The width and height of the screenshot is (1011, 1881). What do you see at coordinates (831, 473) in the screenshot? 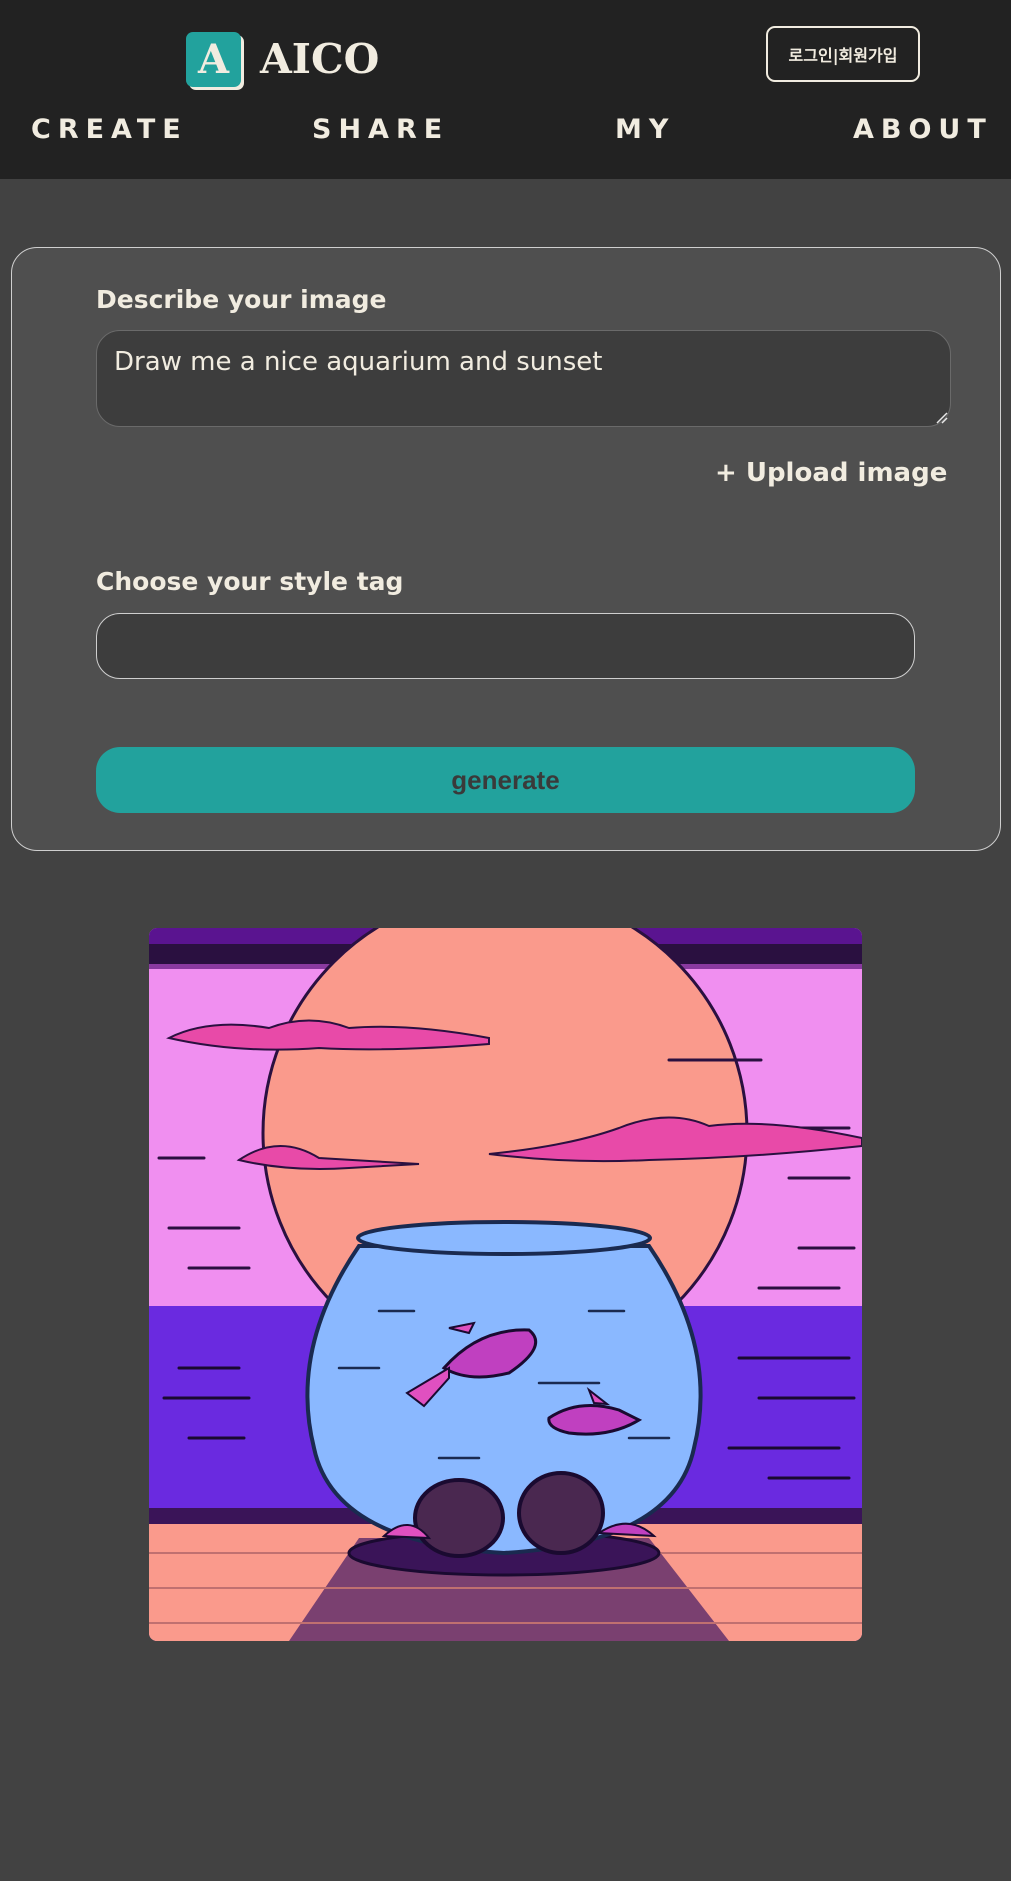
I see `upload-image-button: + Upload image` at bounding box center [831, 473].